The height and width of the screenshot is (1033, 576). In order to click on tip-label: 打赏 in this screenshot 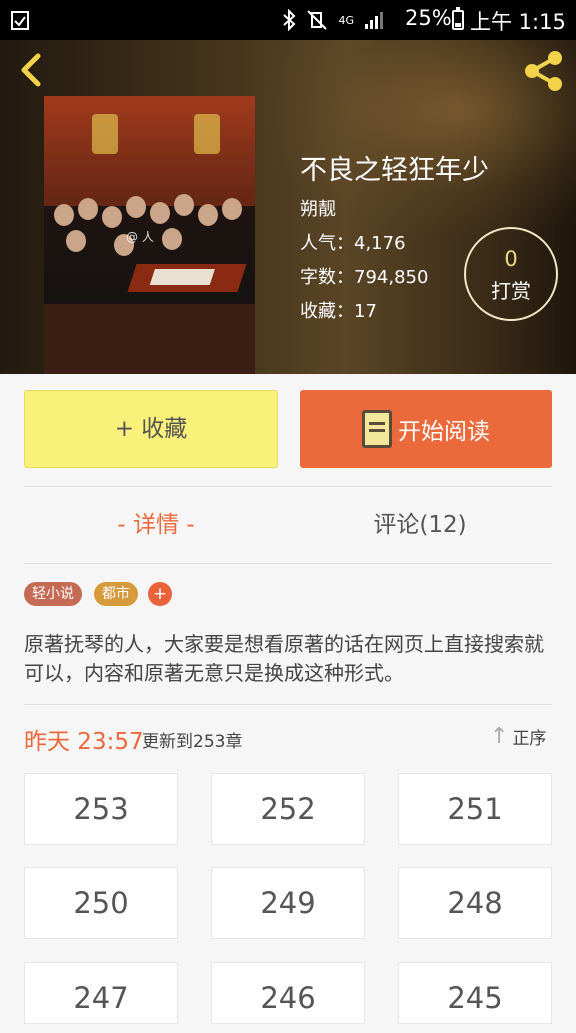, I will do `click(511, 291)`.